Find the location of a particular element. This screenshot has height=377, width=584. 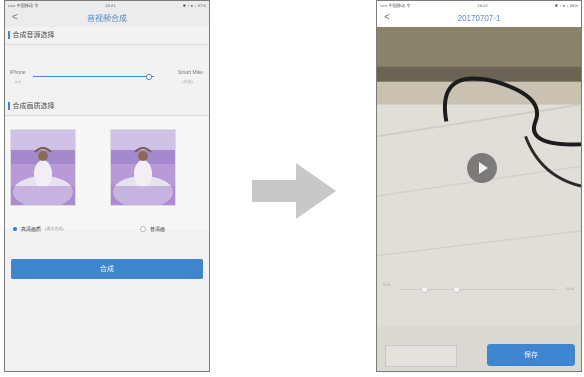

right-arrow-icon is located at coordinates (294, 191).